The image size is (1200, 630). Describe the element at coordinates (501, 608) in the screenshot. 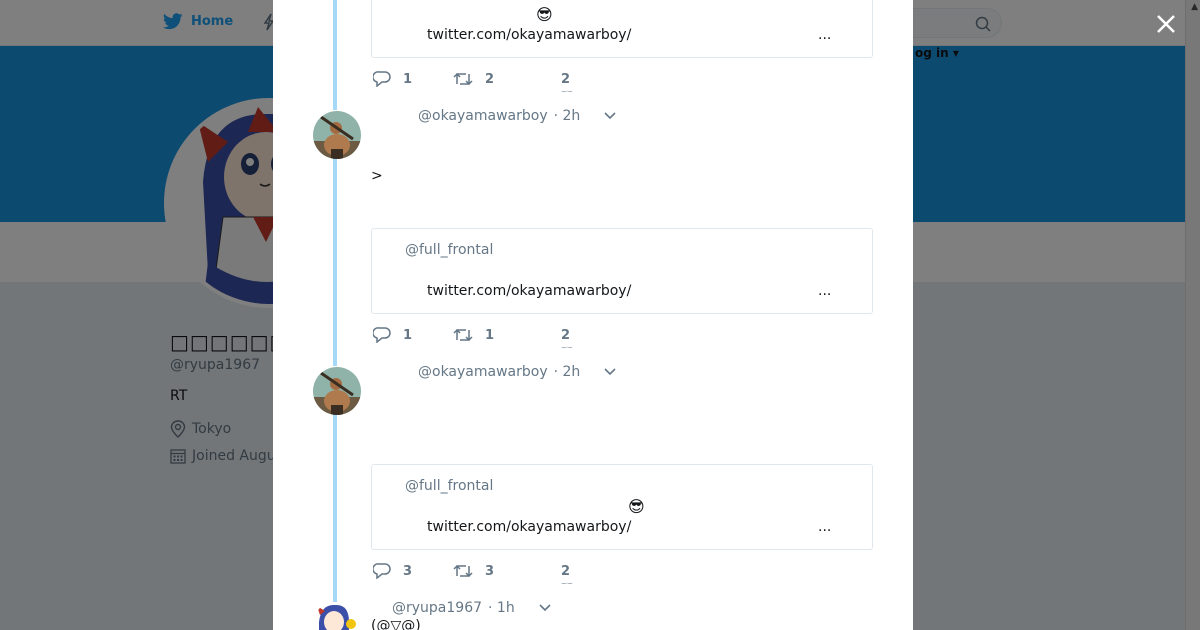

I see `tweet-time: · 1h` at that location.